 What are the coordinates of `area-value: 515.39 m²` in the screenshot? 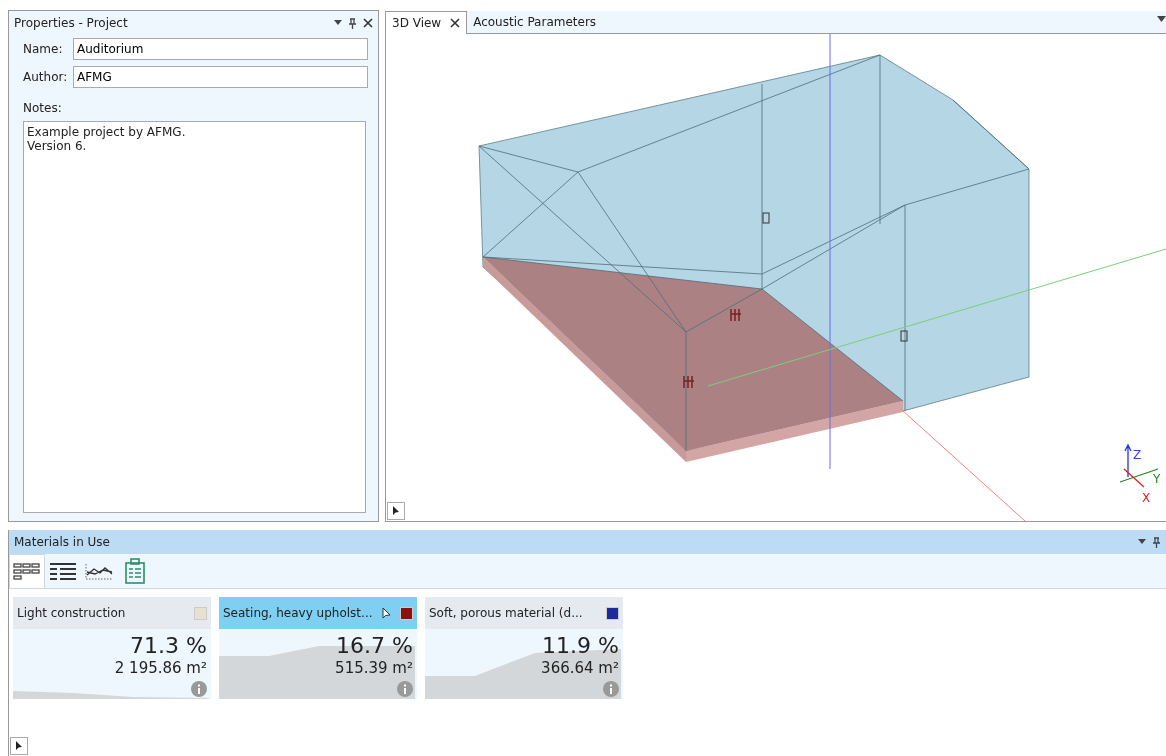 It's located at (374, 668).